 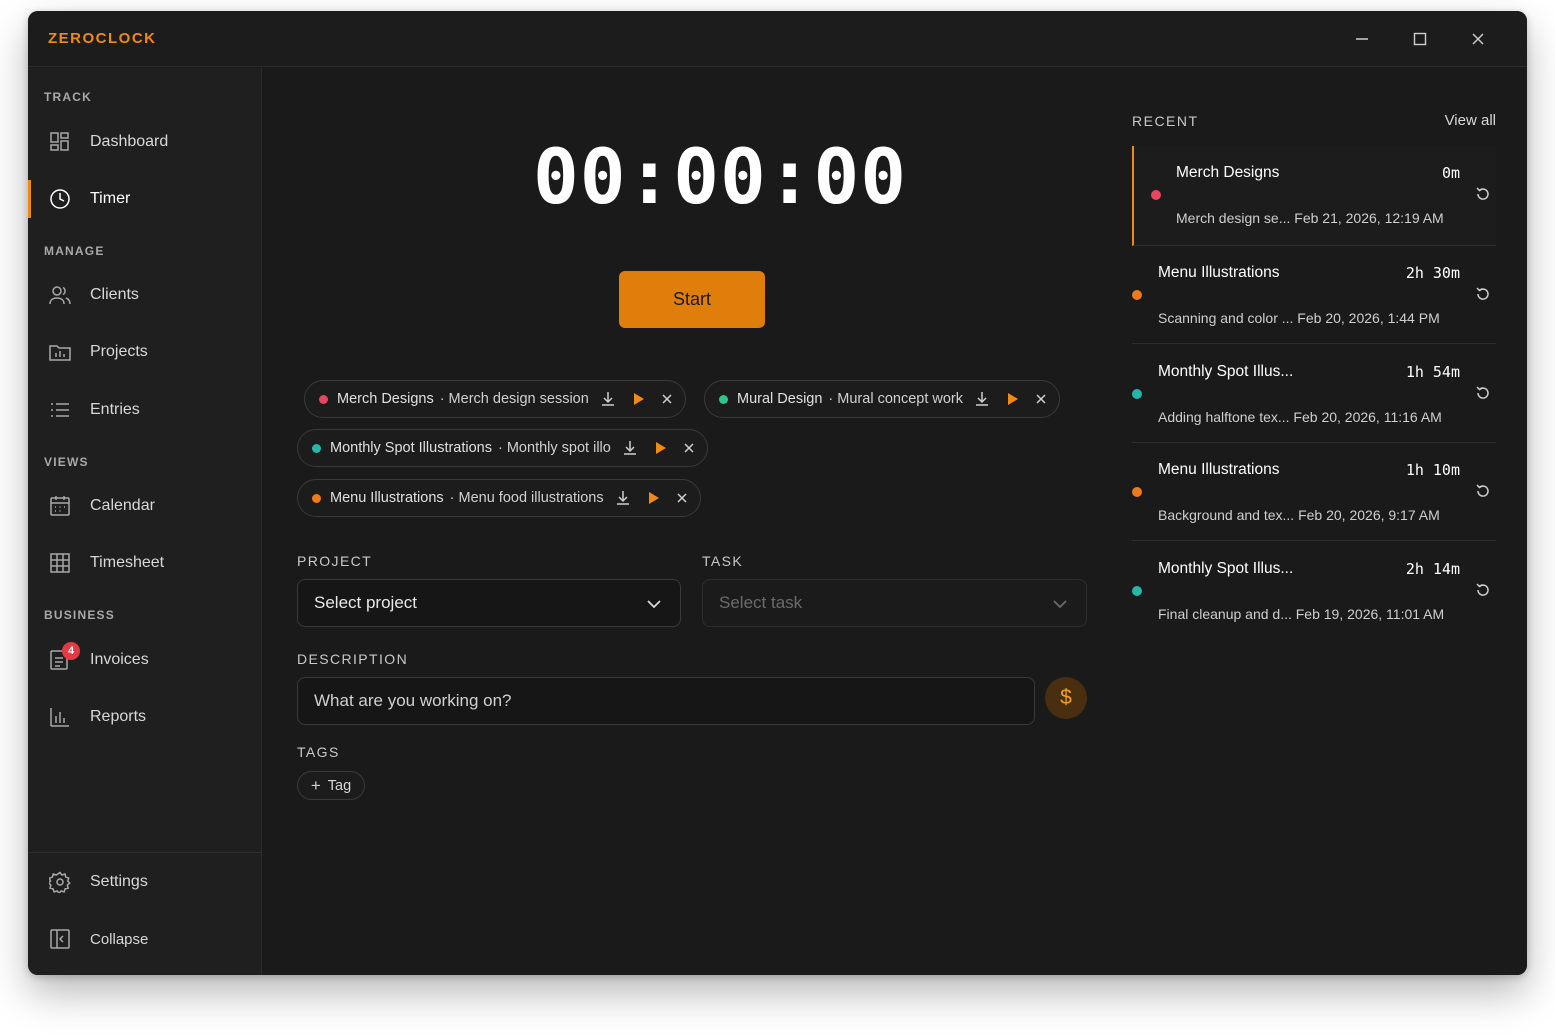 What do you see at coordinates (114, 294) in the screenshot?
I see `sidebar-item-label: Clients` at bounding box center [114, 294].